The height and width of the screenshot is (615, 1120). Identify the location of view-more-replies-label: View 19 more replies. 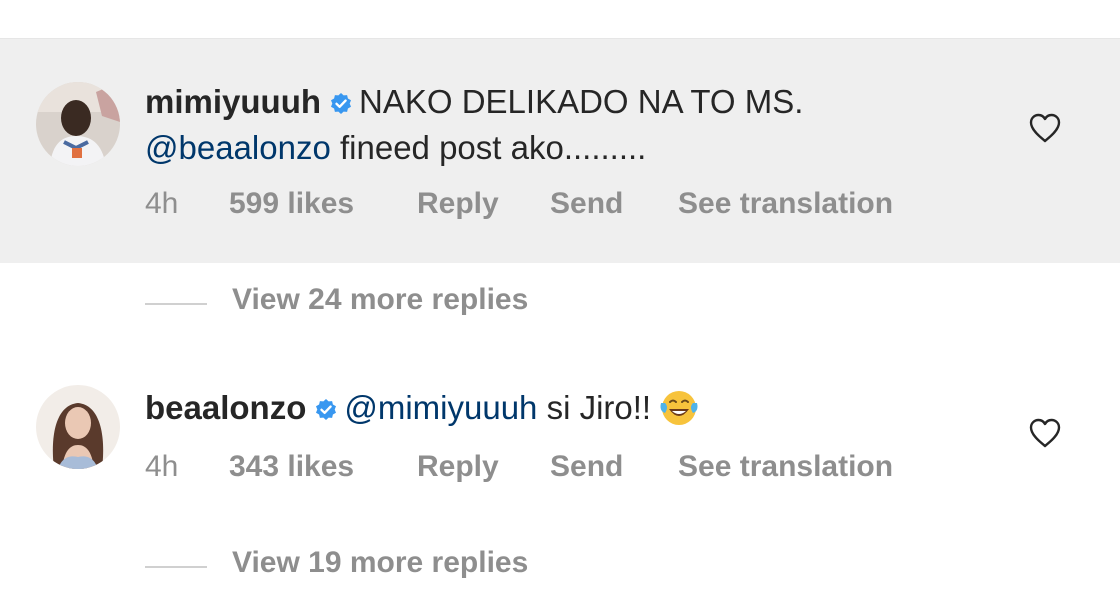
(380, 562).